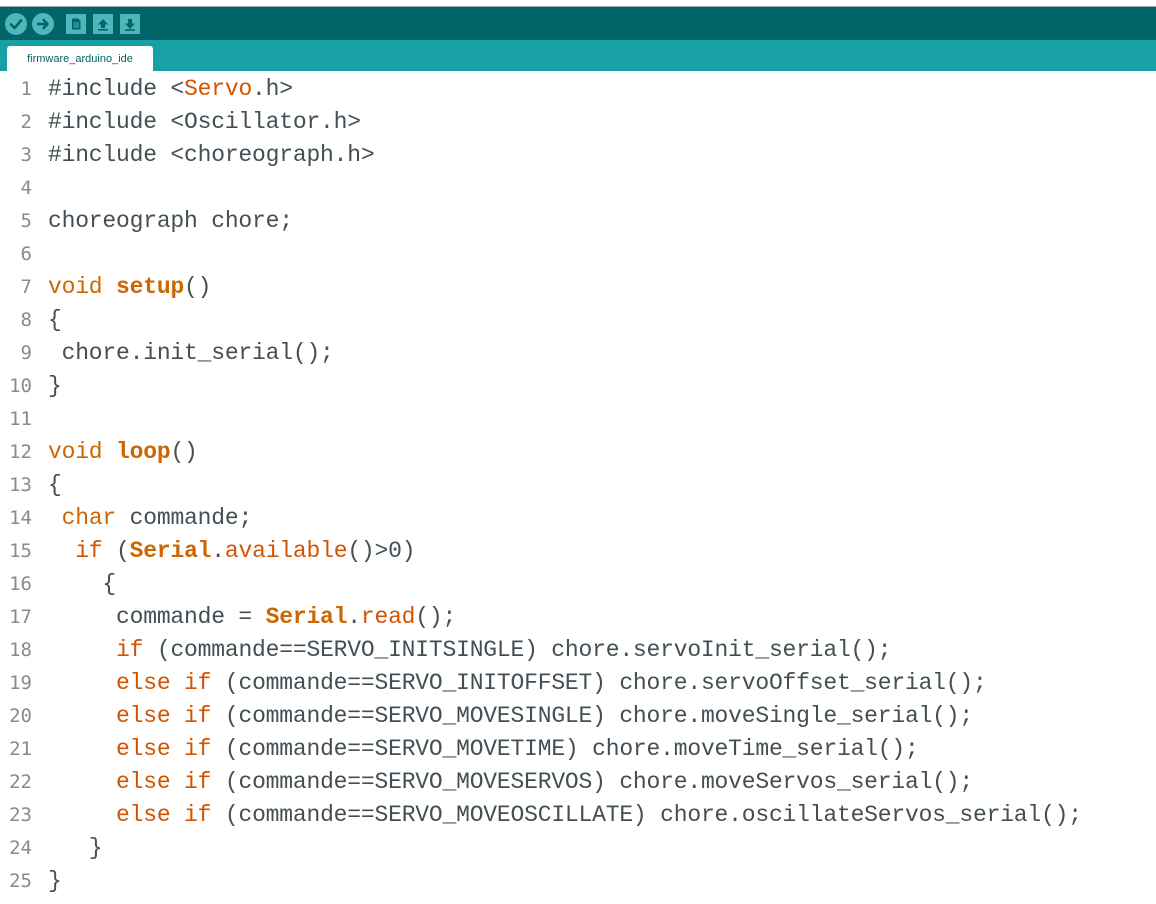 This screenshot has width=1156, height=904. What do you see at coordinates (286, 551) in the screenshot?
I see `code-token: available` at bounding box center [286, 551].